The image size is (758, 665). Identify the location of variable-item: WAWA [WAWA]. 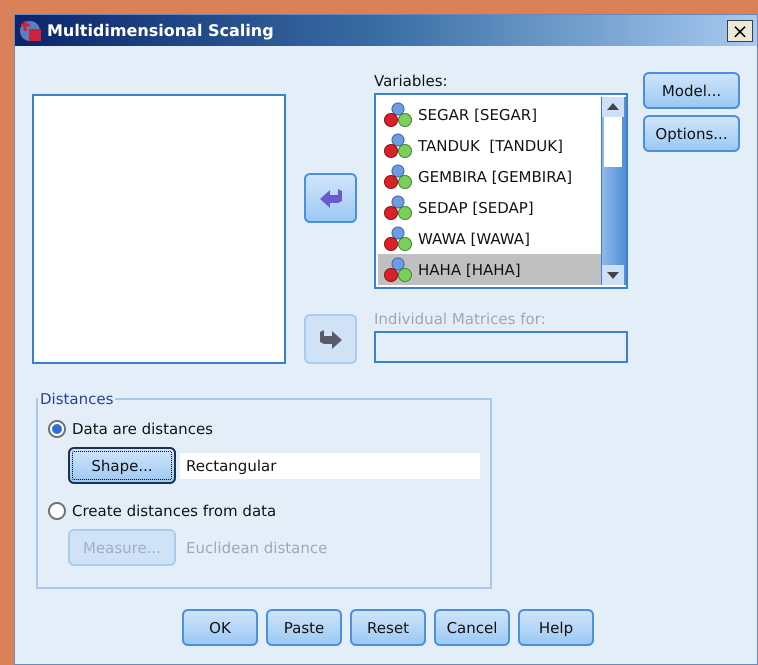
(489, 238).